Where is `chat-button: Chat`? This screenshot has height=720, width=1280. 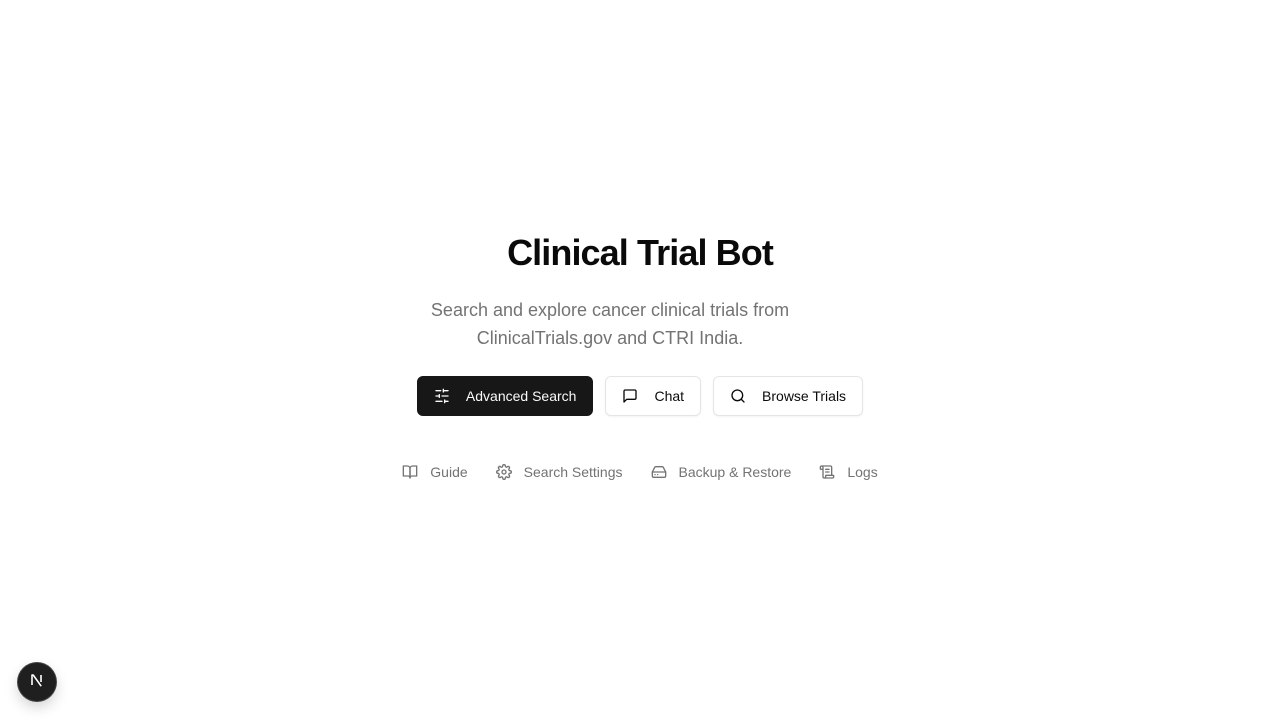 chat-button: Chat is located at coordinates (653, 396).